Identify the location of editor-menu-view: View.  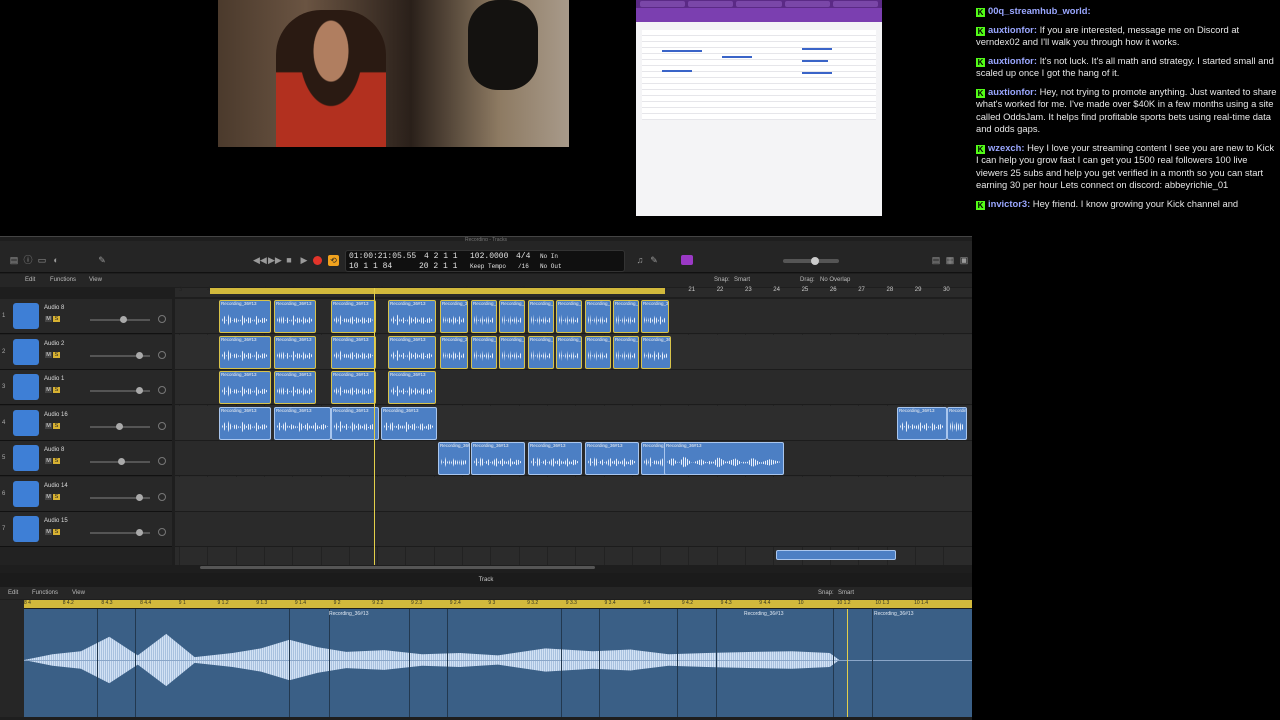
(78, 593).